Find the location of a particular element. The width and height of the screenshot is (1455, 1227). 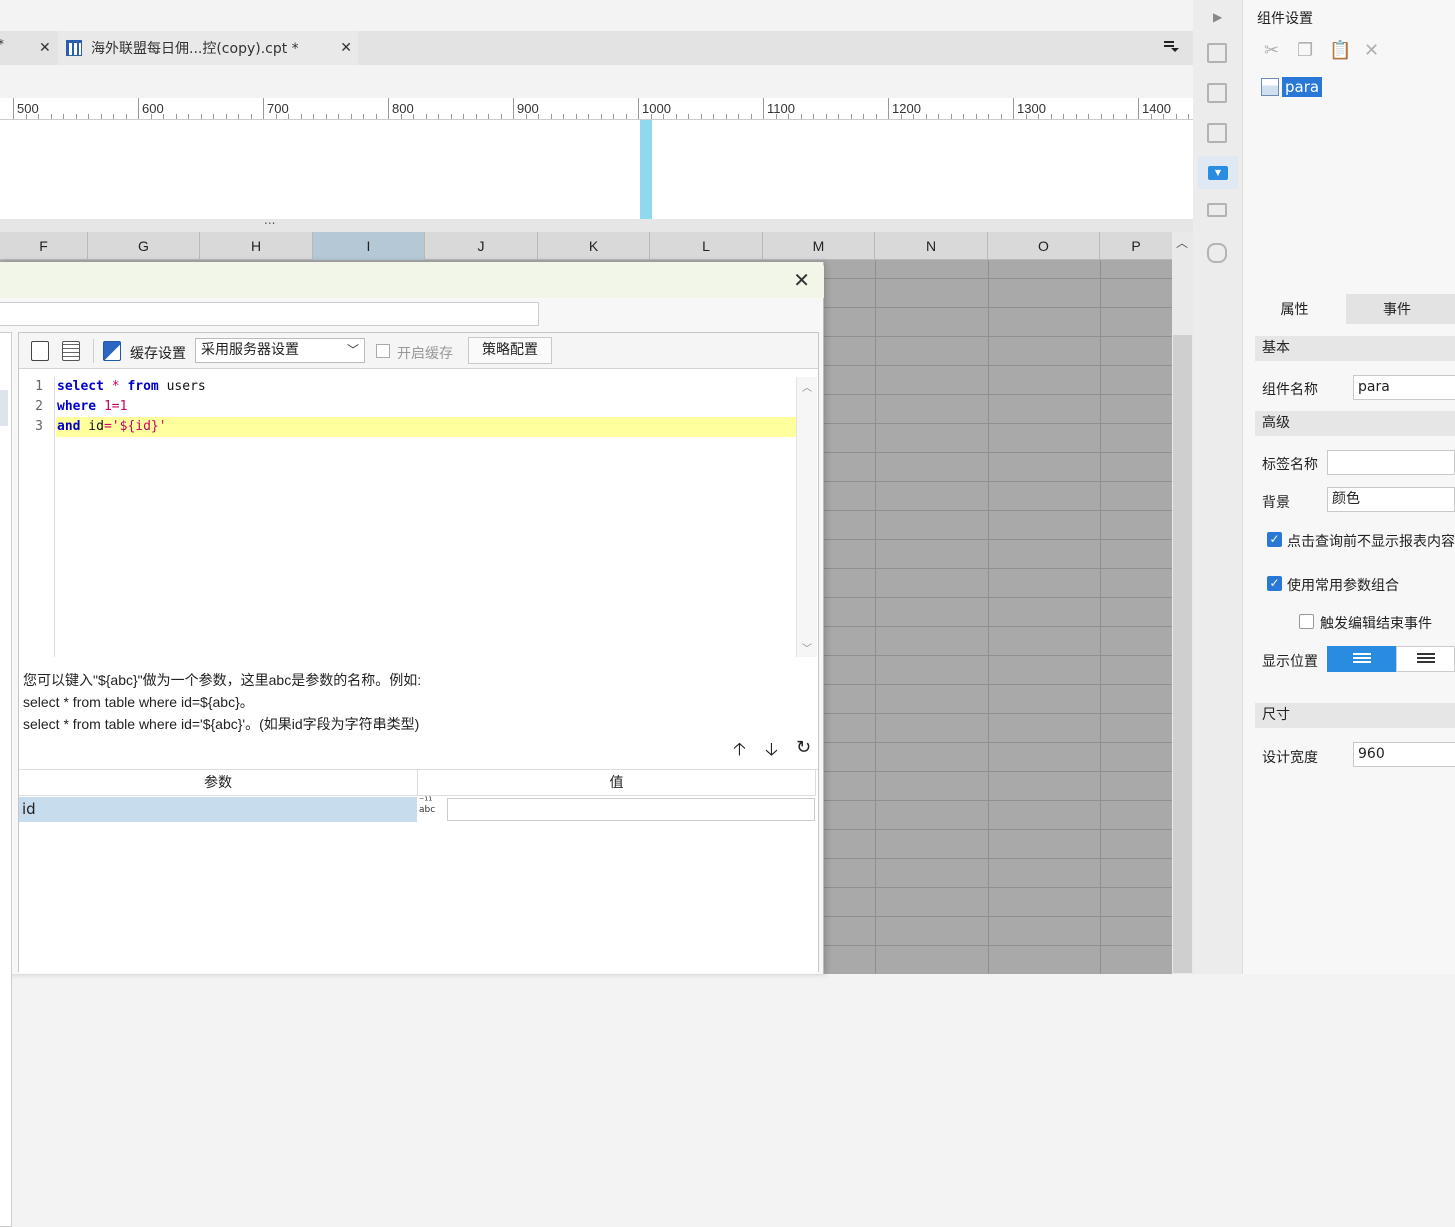

column-header: H is located at coordinates (256, 246).